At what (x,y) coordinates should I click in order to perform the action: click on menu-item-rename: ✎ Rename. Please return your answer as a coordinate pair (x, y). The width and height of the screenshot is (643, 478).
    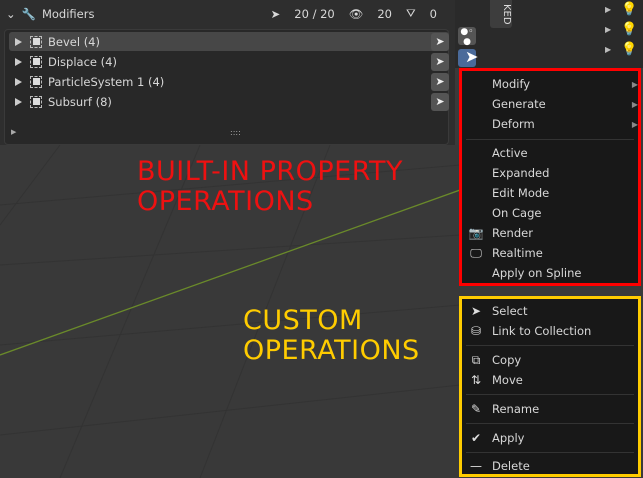
    Looking at the image, I should click on (552, 409).